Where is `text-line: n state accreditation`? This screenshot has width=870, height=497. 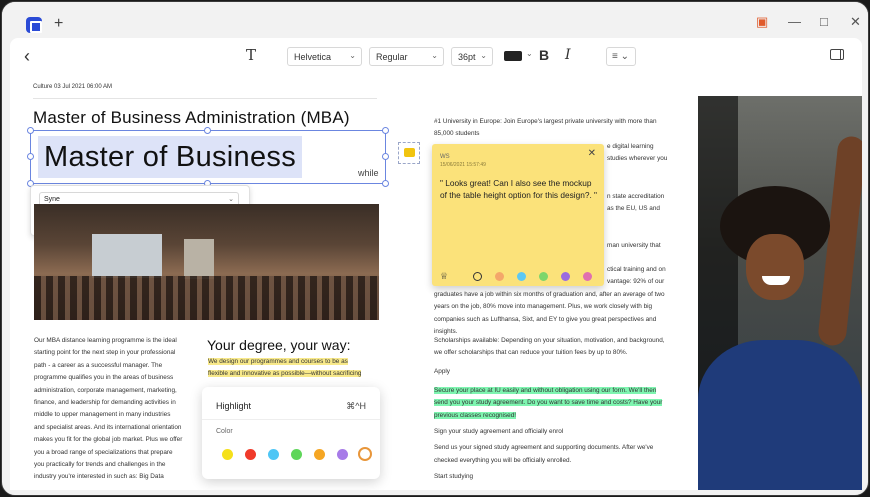
text-line: n state accreditation is located at coordinates (636, 196).